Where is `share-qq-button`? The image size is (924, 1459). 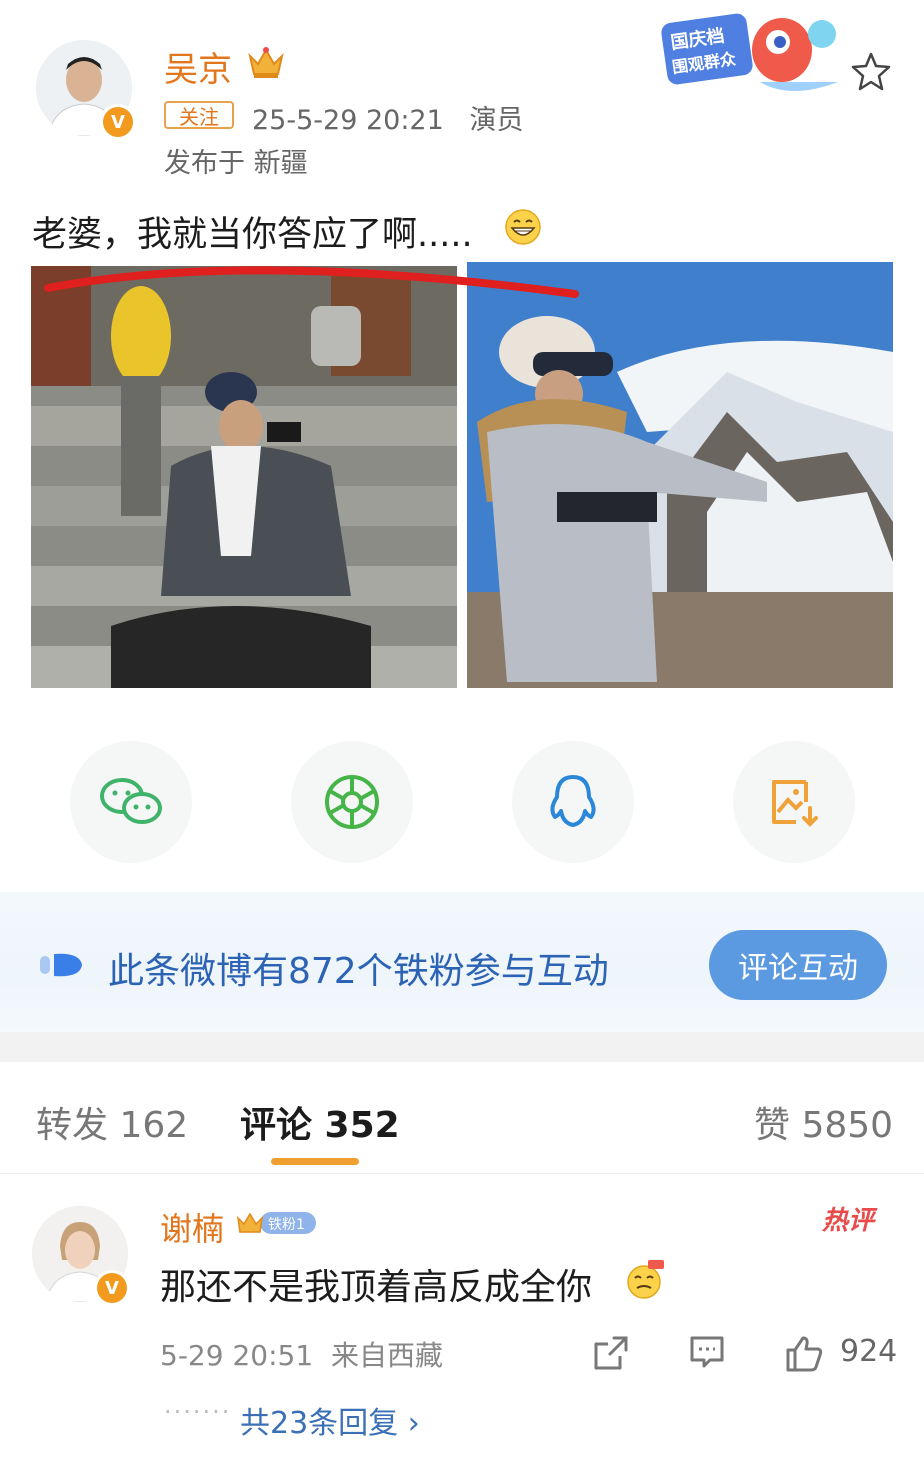
share-qq-button is located at coordinates (573, 802).